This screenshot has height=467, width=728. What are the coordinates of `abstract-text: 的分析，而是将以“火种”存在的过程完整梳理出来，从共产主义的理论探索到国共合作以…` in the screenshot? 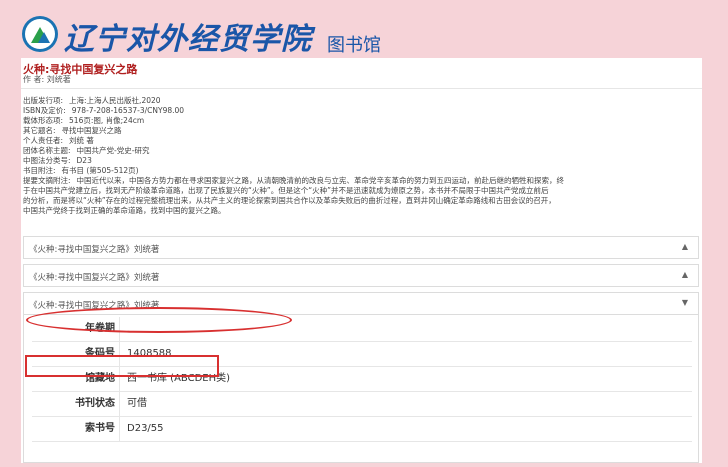 It's located at (289, 200).